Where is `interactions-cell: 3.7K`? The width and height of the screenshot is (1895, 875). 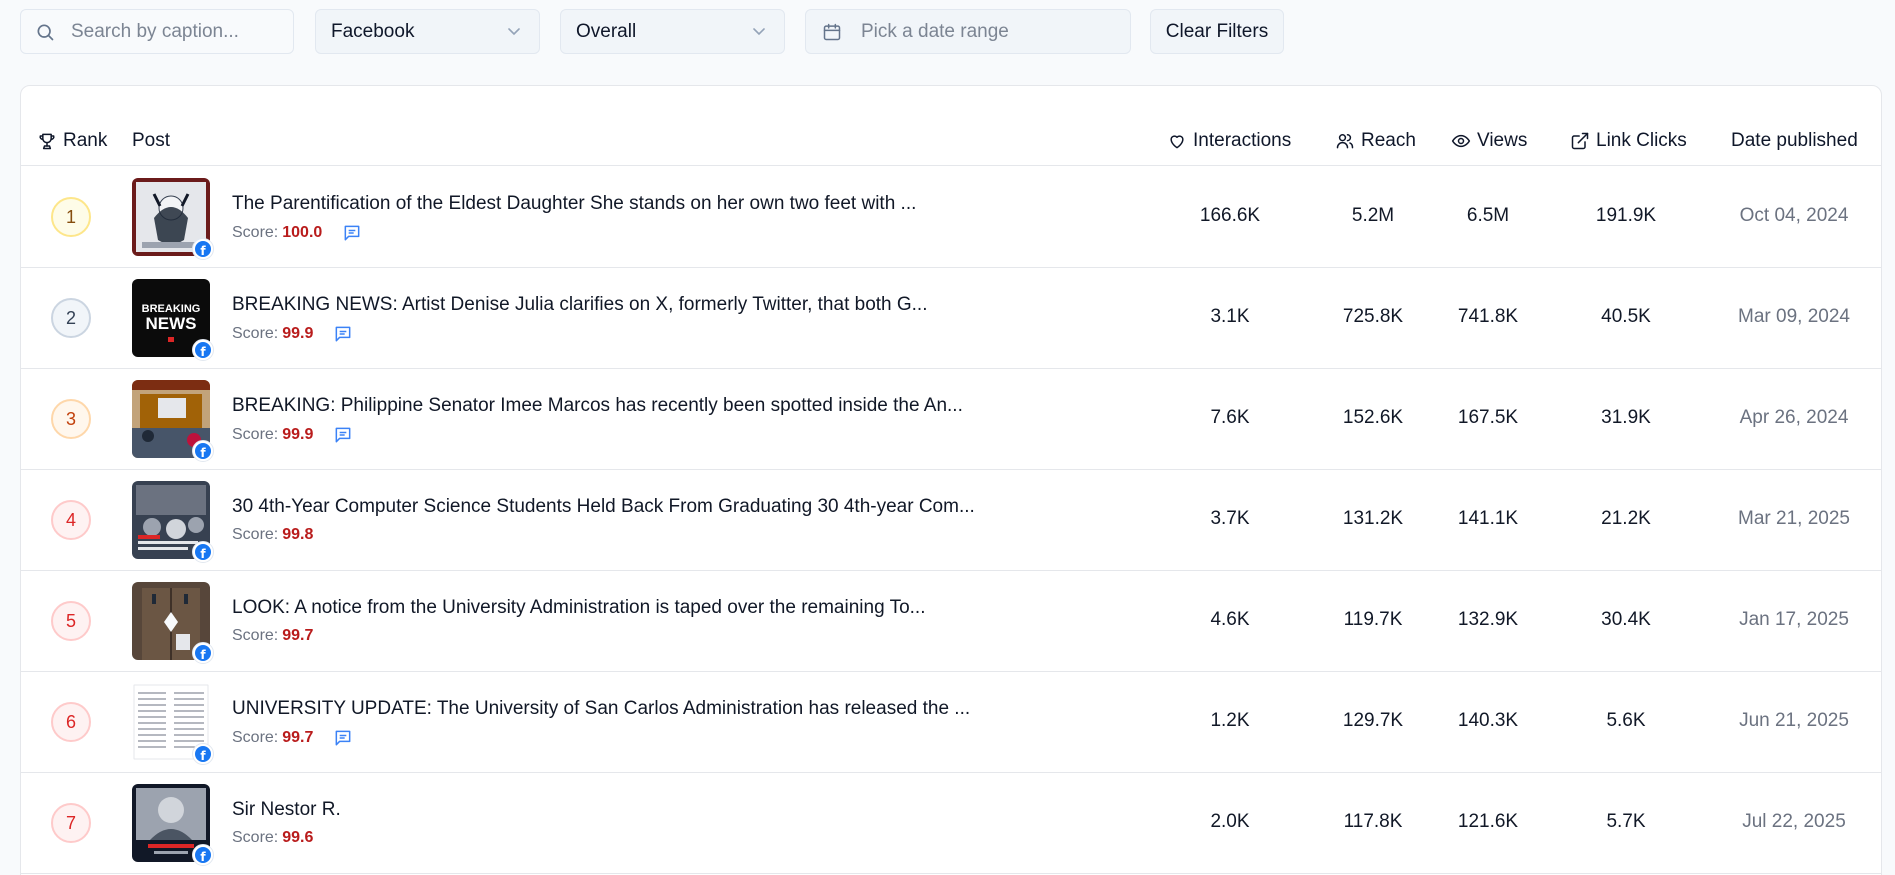 interactions-cell: 3.7K is located at coordinates (1230, 518).